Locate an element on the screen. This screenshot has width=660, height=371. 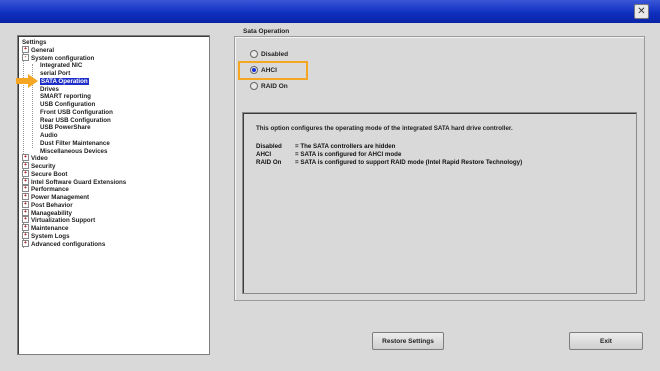
help-key: Disabled is located at coordinates (269, 146).